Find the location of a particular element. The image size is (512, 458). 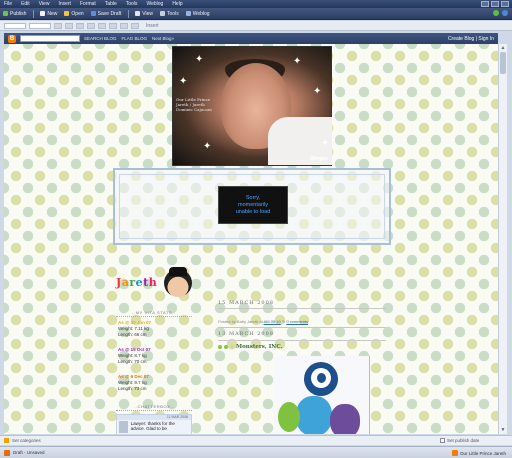

vital-stats-title: ..MY VITA STATS.. is located at coordinates (154, 313).